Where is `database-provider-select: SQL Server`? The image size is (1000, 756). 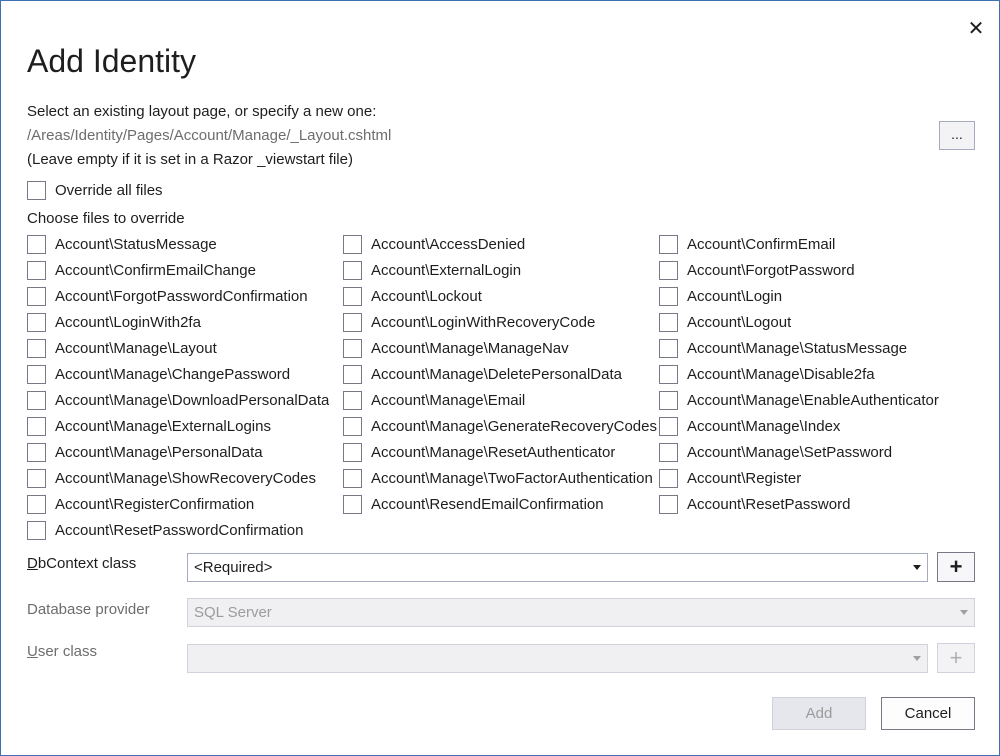
database-provider-select: SQL Server is located at coordinates (581, 612).